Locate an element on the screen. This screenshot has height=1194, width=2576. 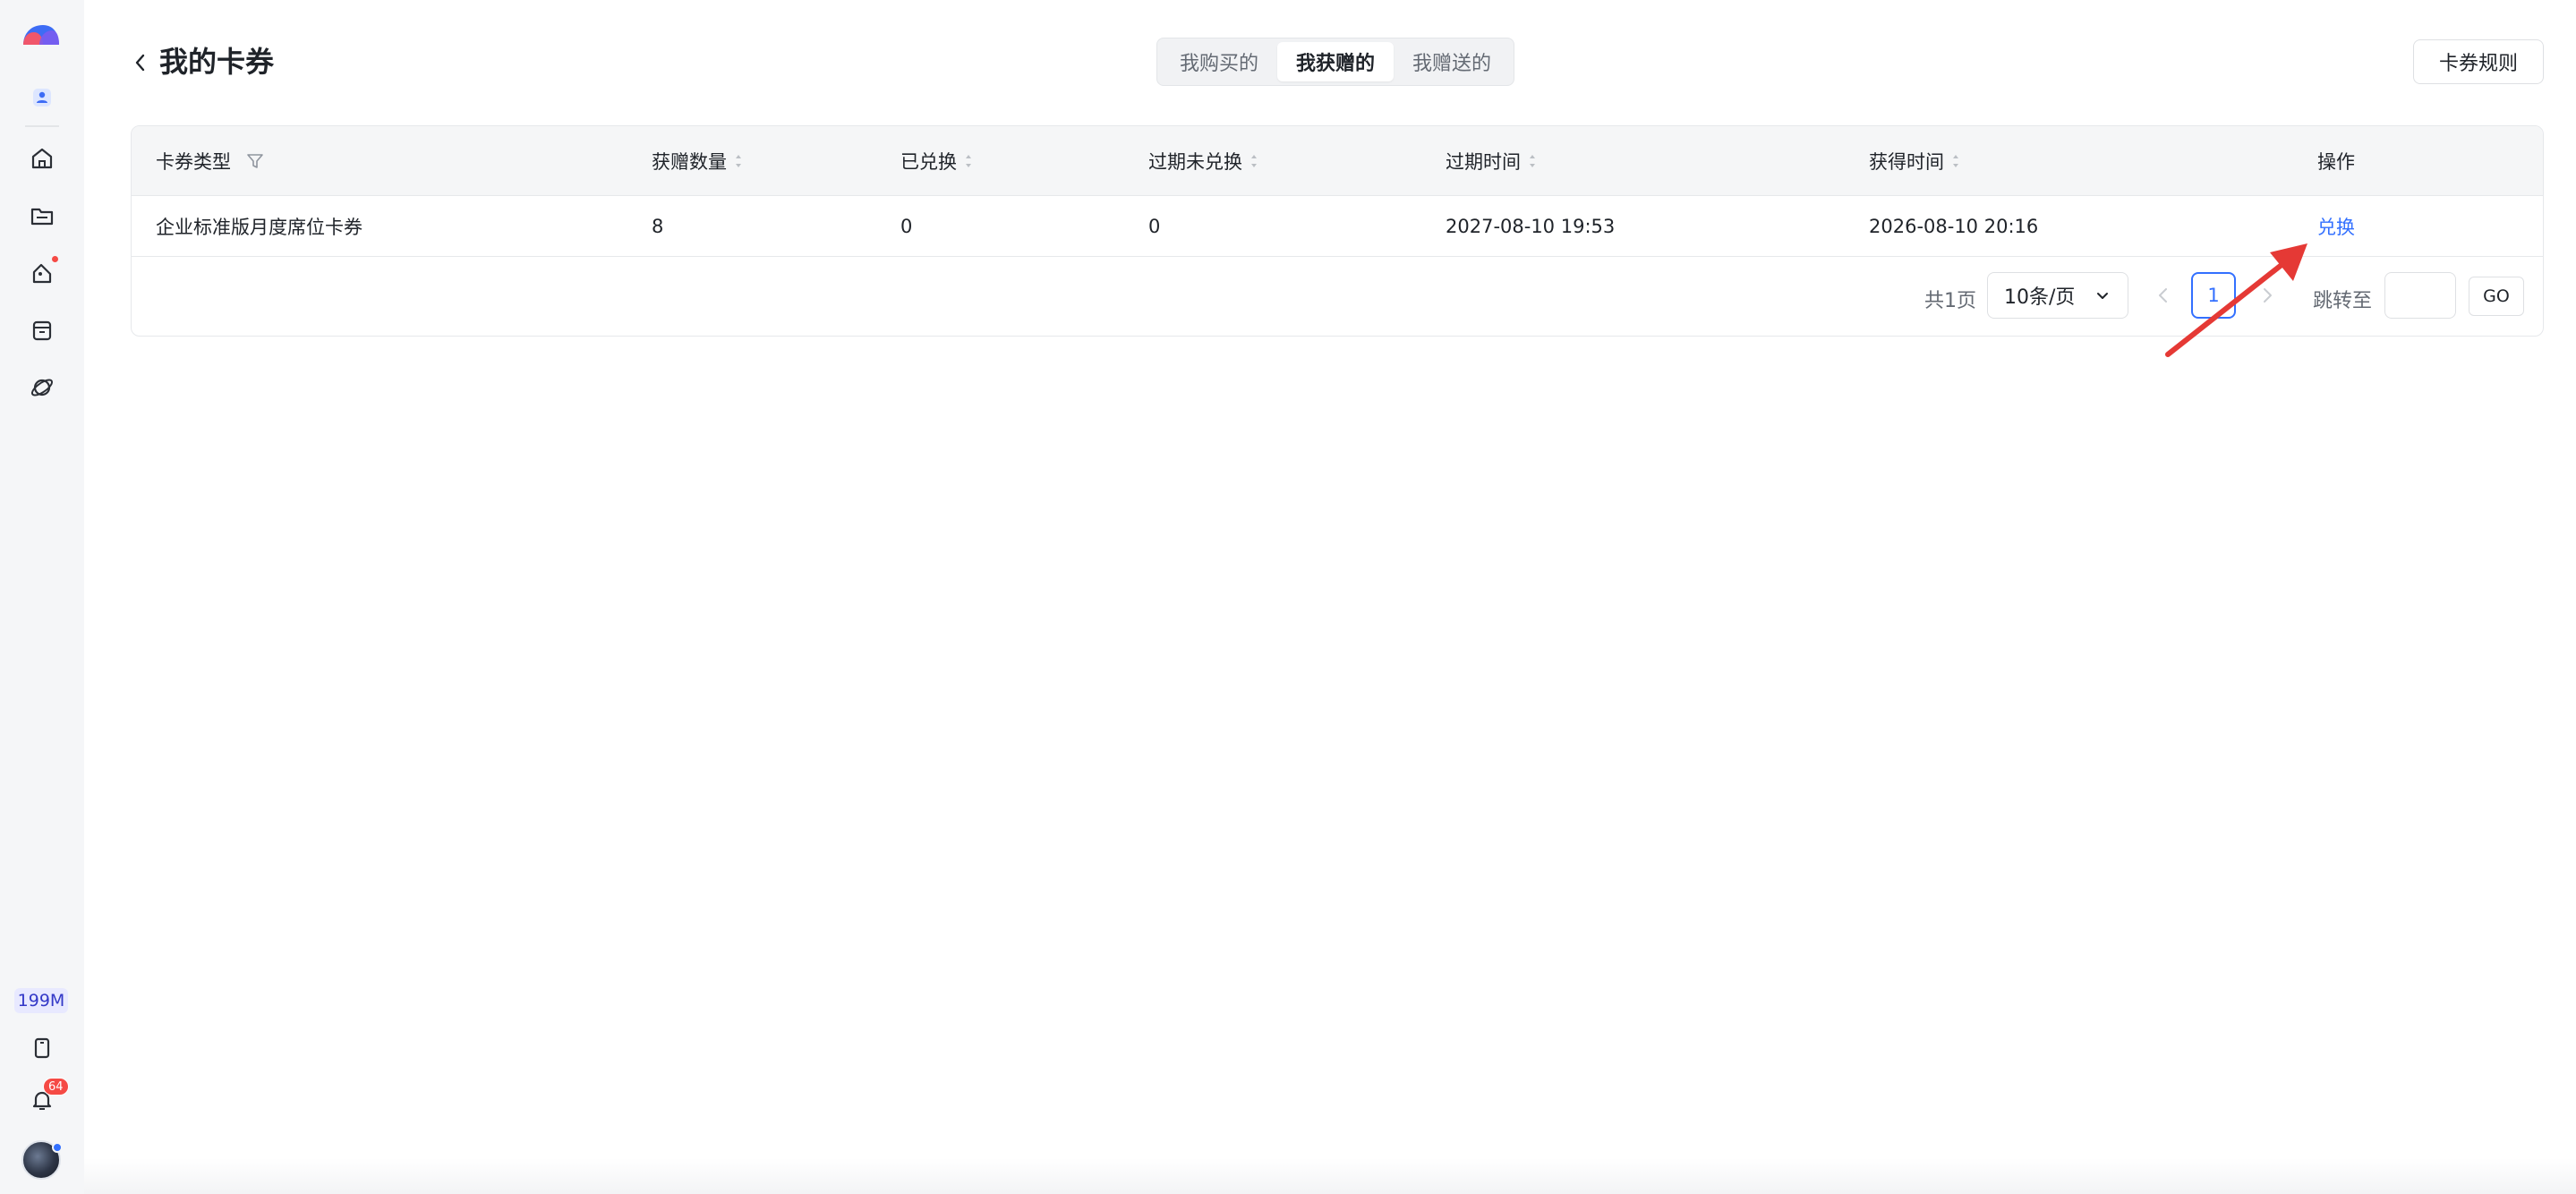
col-header-expired: 过期未兑换 is located at coordinates (1203, 160).